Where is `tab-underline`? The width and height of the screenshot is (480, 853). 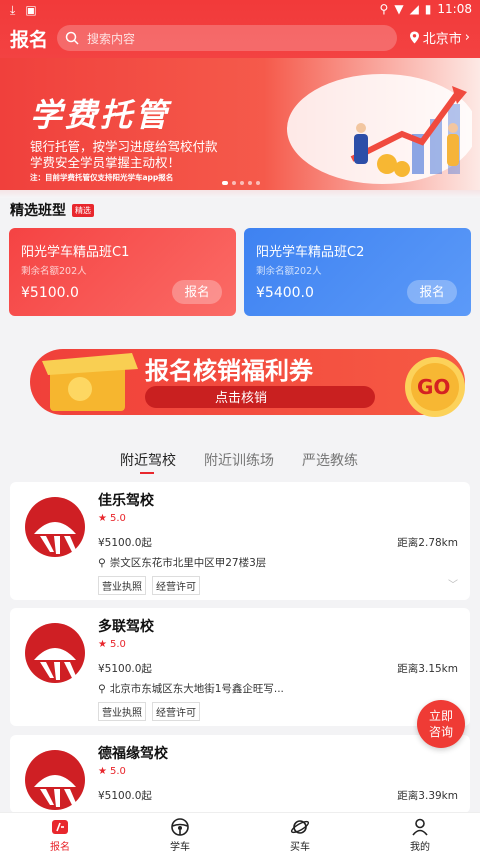
tab-underline is located at coordinates (147, 473).